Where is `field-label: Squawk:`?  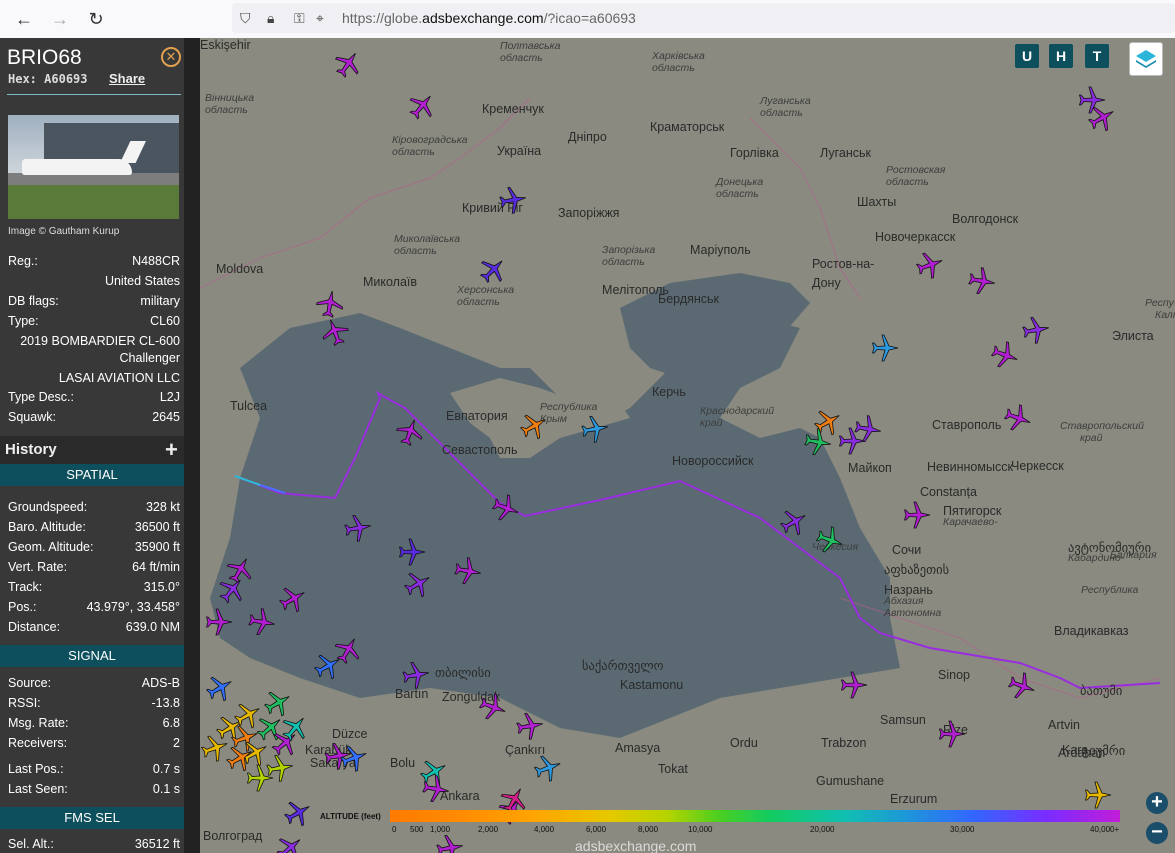
field-label: Squawk: is located at coordinates (32, 417).